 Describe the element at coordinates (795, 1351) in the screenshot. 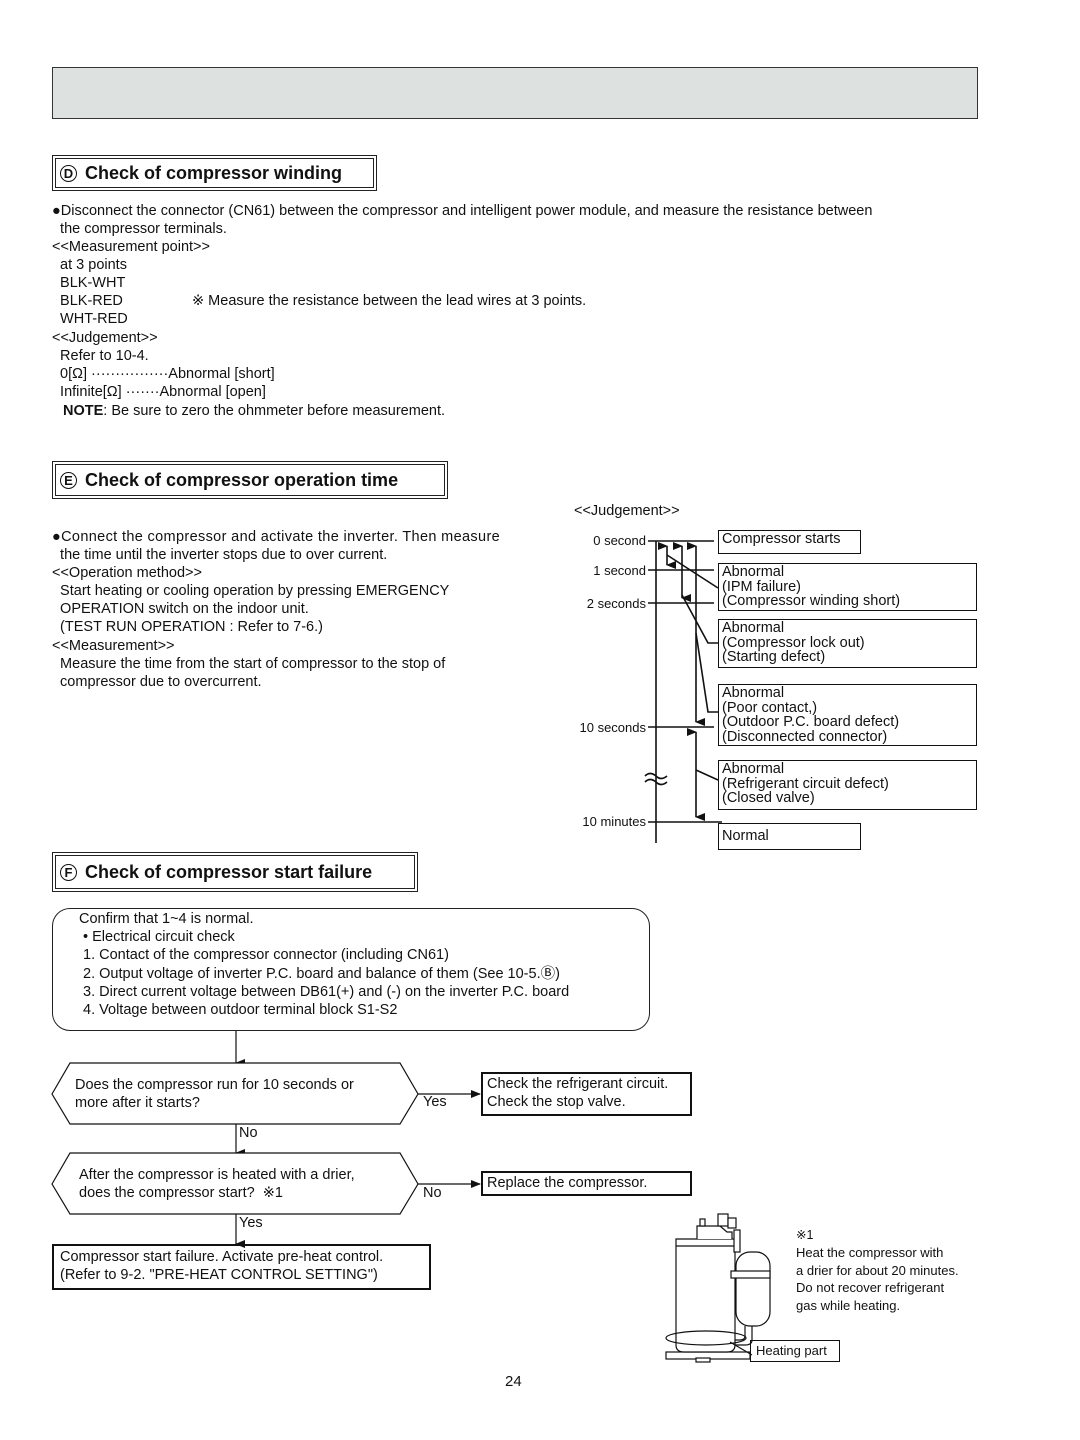

I see `heating-part-label: Heating part` at that location.